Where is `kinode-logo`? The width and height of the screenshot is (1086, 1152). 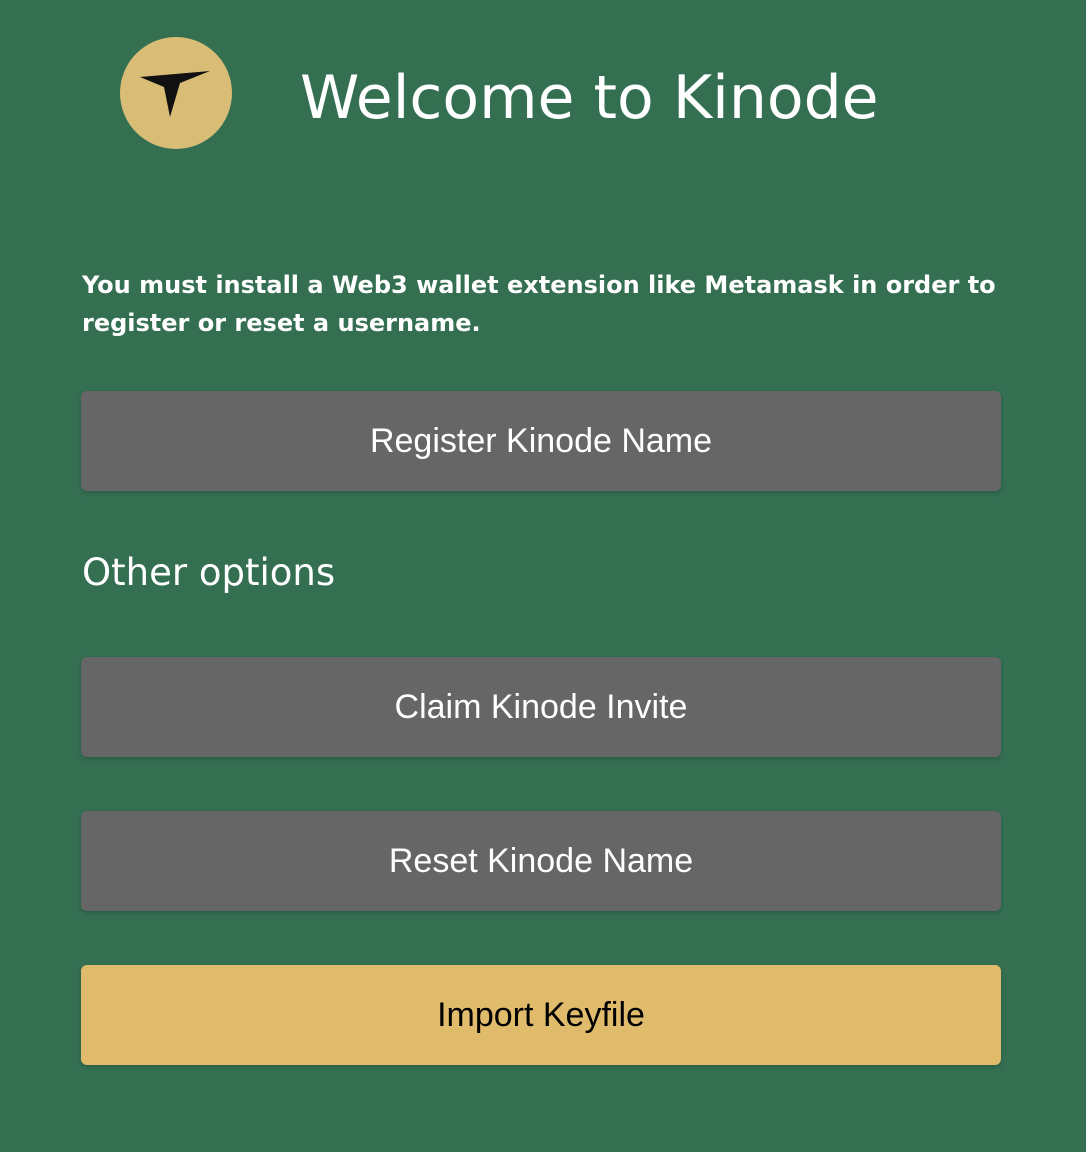 kinode-logo is located at coordinates (176, 93).